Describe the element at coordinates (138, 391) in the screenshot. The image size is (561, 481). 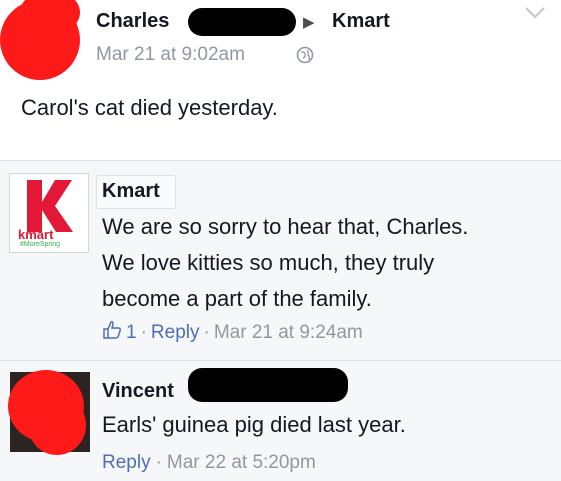
I see `comment-author-name: Vincent` at that location.